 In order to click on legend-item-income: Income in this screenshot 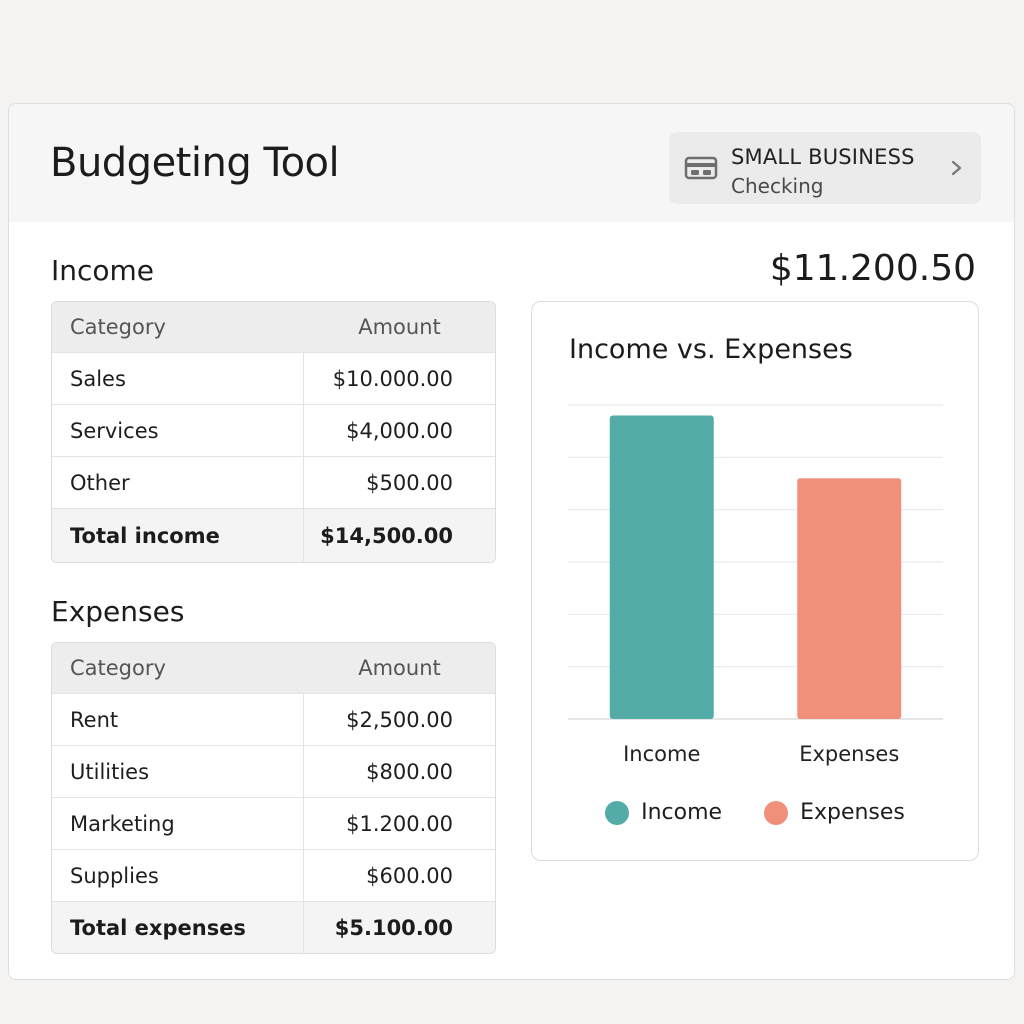, I will do `click(663, 812)`.